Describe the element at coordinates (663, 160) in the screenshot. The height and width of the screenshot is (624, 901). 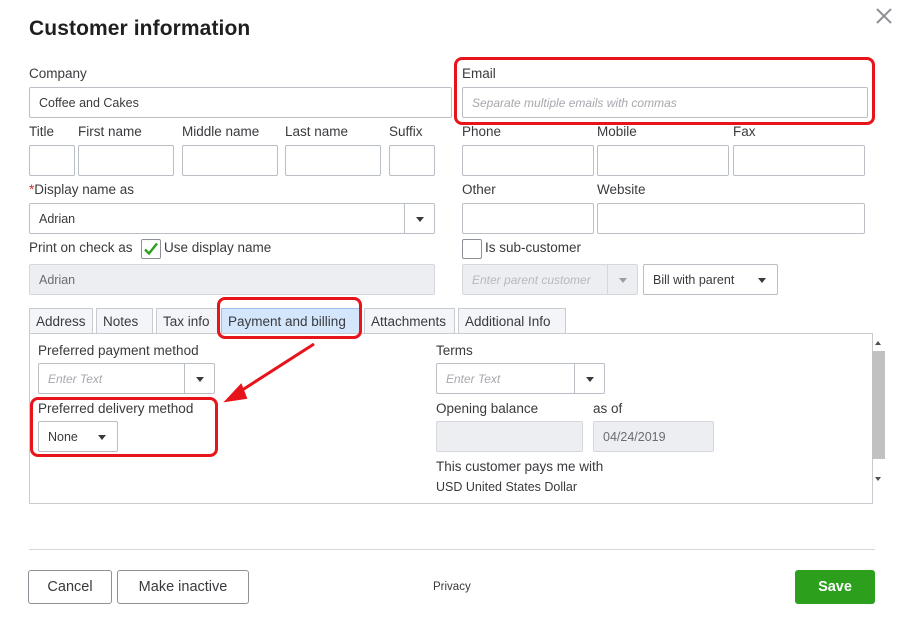
I see `mobile-input` at that location.